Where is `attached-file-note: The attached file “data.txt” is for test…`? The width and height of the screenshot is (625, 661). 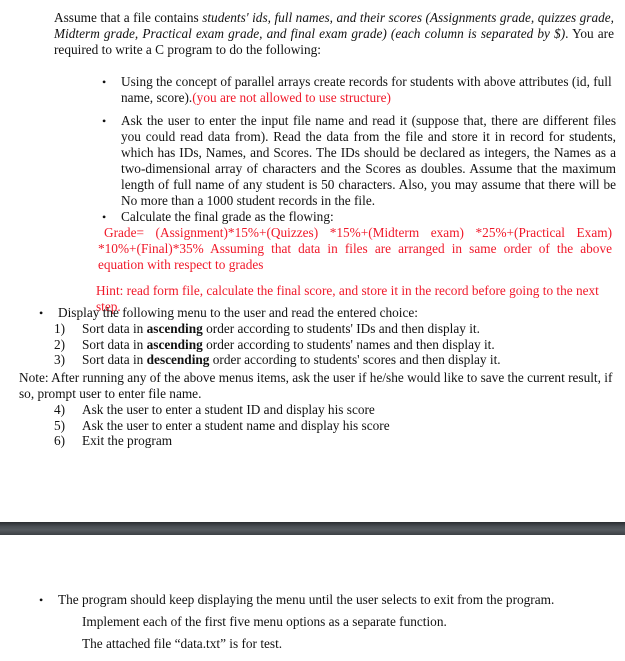
attached-file-note: The attached file “data.txt” is for test… is located at coordinates (182, 643).